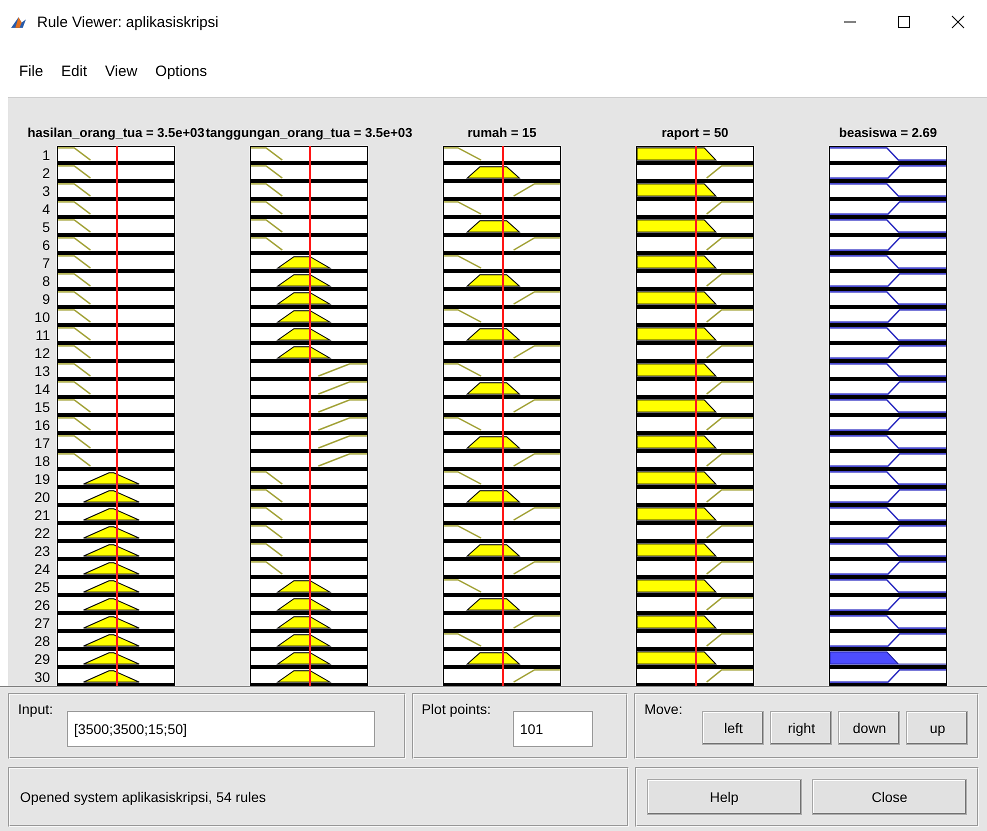  I want to click on rule-number: 8, so click(46, 281).